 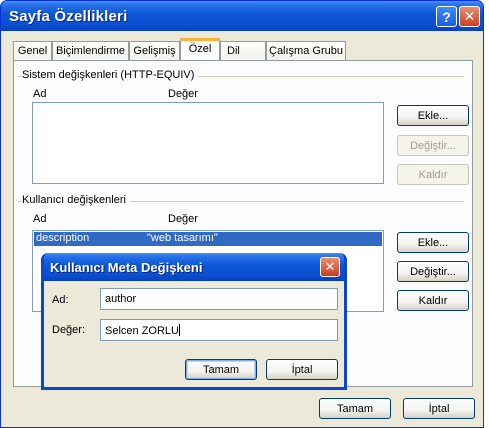 What do you see at coordinates (242, 16) in the screenshot?
I see `title-bar: Sayfa Özellikleri ? ✕` at bounding box center [242, 16].